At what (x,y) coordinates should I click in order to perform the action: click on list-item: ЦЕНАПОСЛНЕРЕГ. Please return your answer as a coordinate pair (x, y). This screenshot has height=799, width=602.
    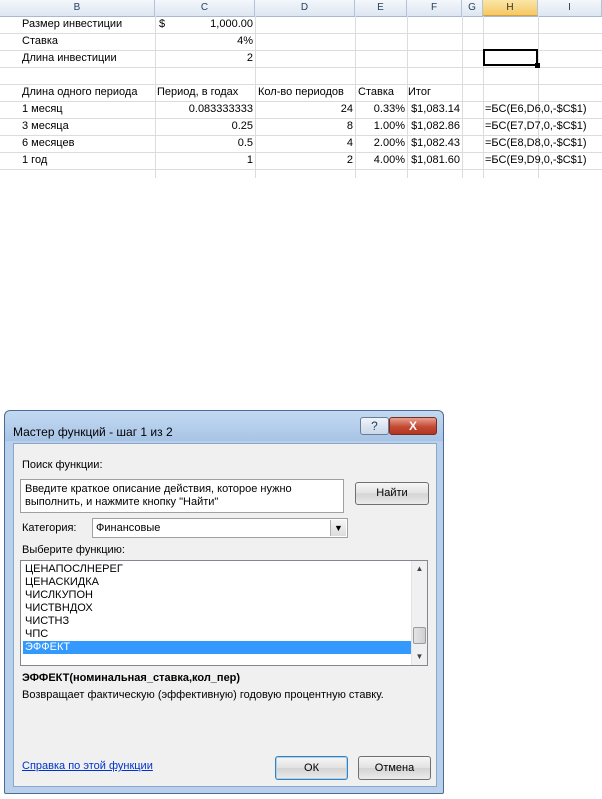
    Looking at the image, I should click on (217, 569).